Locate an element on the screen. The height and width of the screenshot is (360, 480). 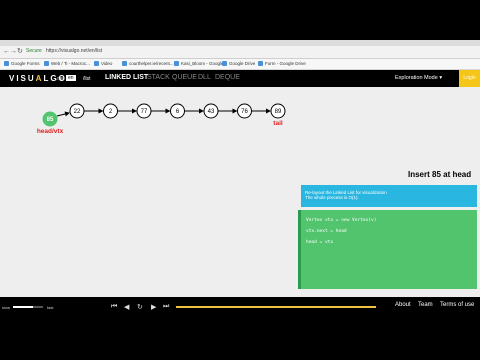
url-text: https://visualgo.net/en/list is located at coordinates (74, 51).